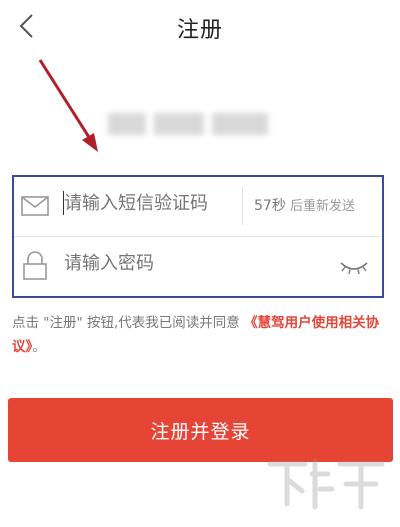 This screenshot has width=400, height=527. I want to click on nav-bar: 注册, so click(200, 26).